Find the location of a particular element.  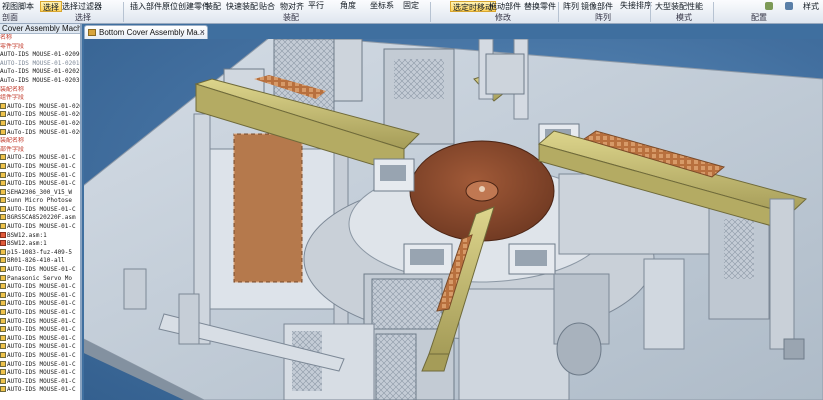

tree-item: Panasonic Servo Mo is located at coordinates (40, 279).